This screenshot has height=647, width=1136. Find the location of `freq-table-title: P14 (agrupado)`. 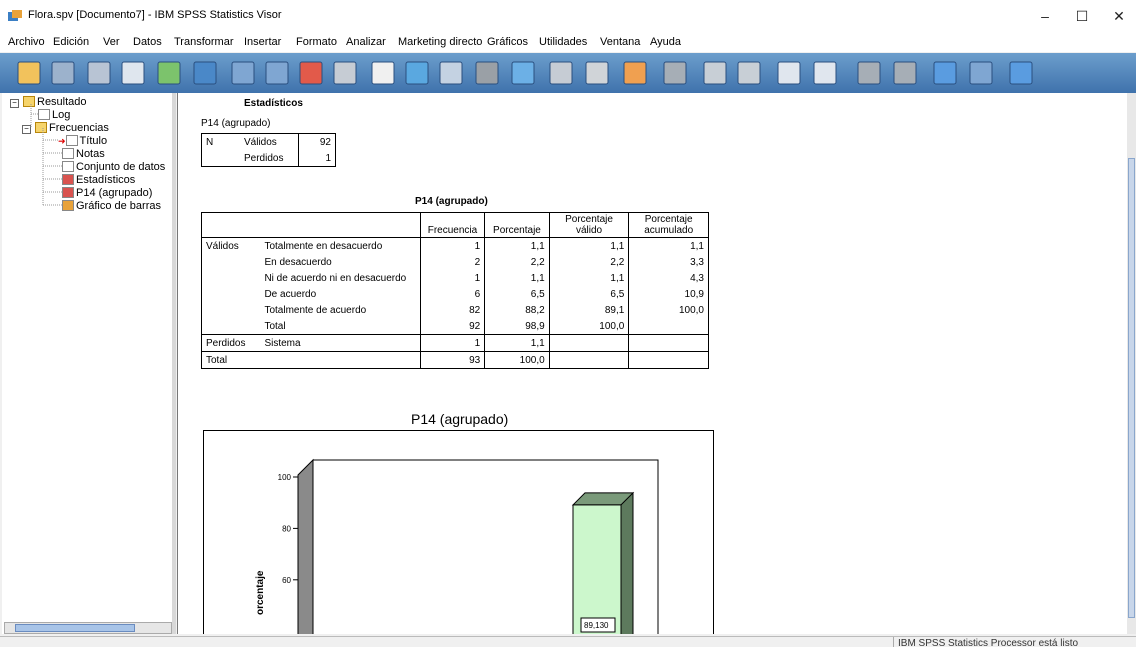

freq-table-title: P14 (agrupado) is located at coordinates (451, 201).